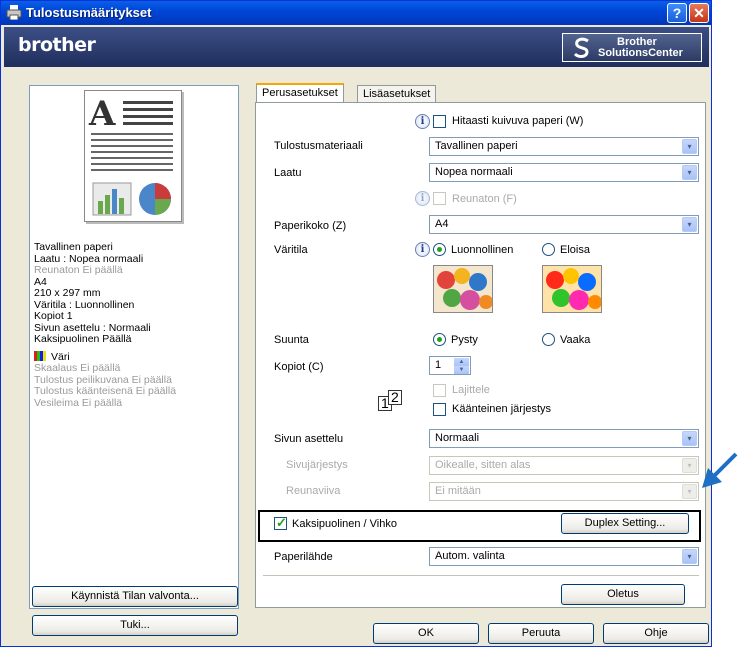 Image resolution: width=738 pixels, height=647 pixels. I want to click on help-button: Ohje, so click(656, 633).